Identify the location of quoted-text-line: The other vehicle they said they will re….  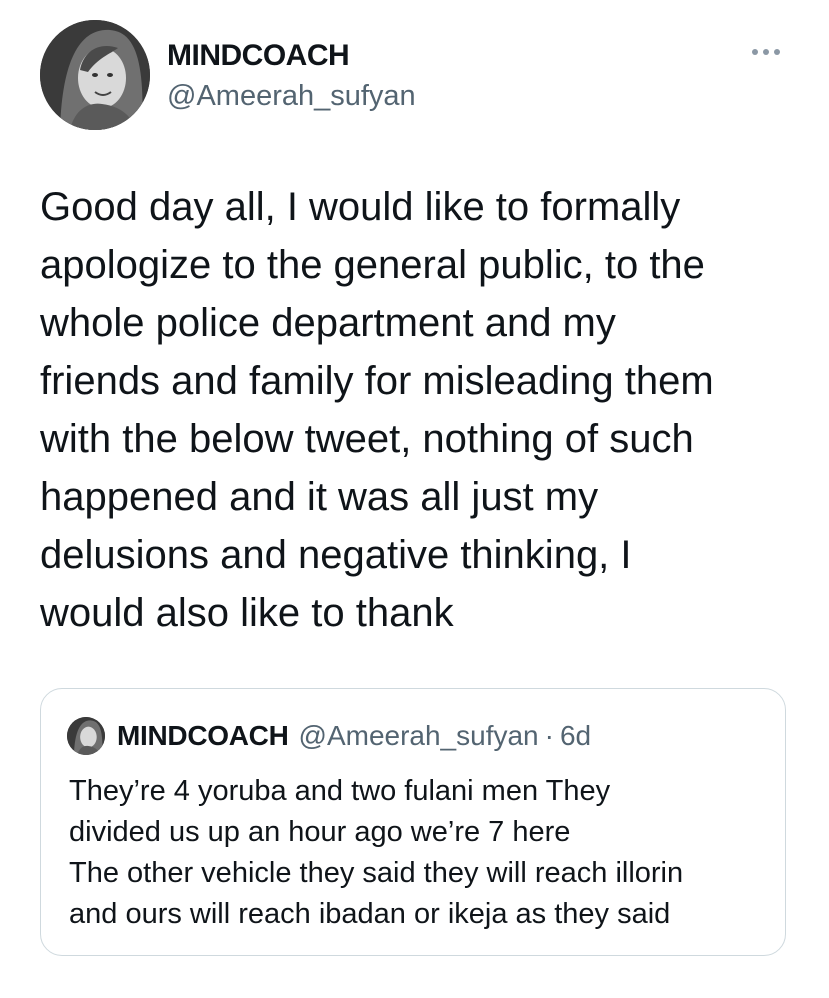
(376, 873).